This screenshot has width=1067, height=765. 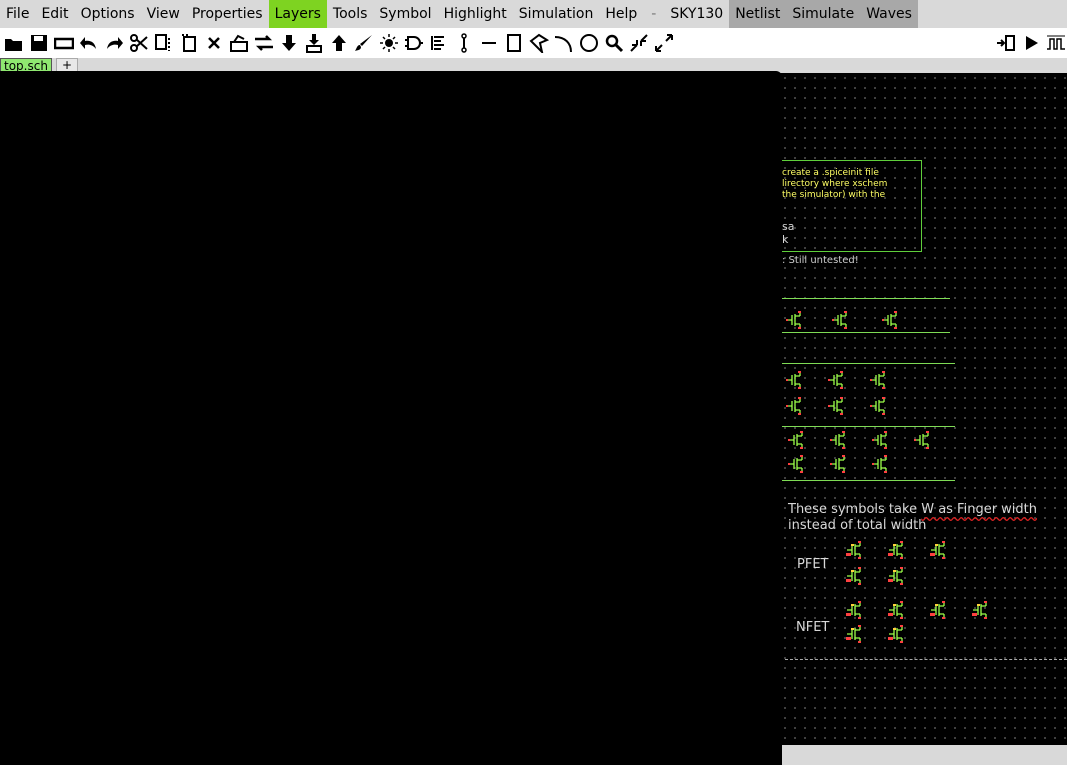 I want to click on nfet-label: NFET, so click(x=813, y=627).